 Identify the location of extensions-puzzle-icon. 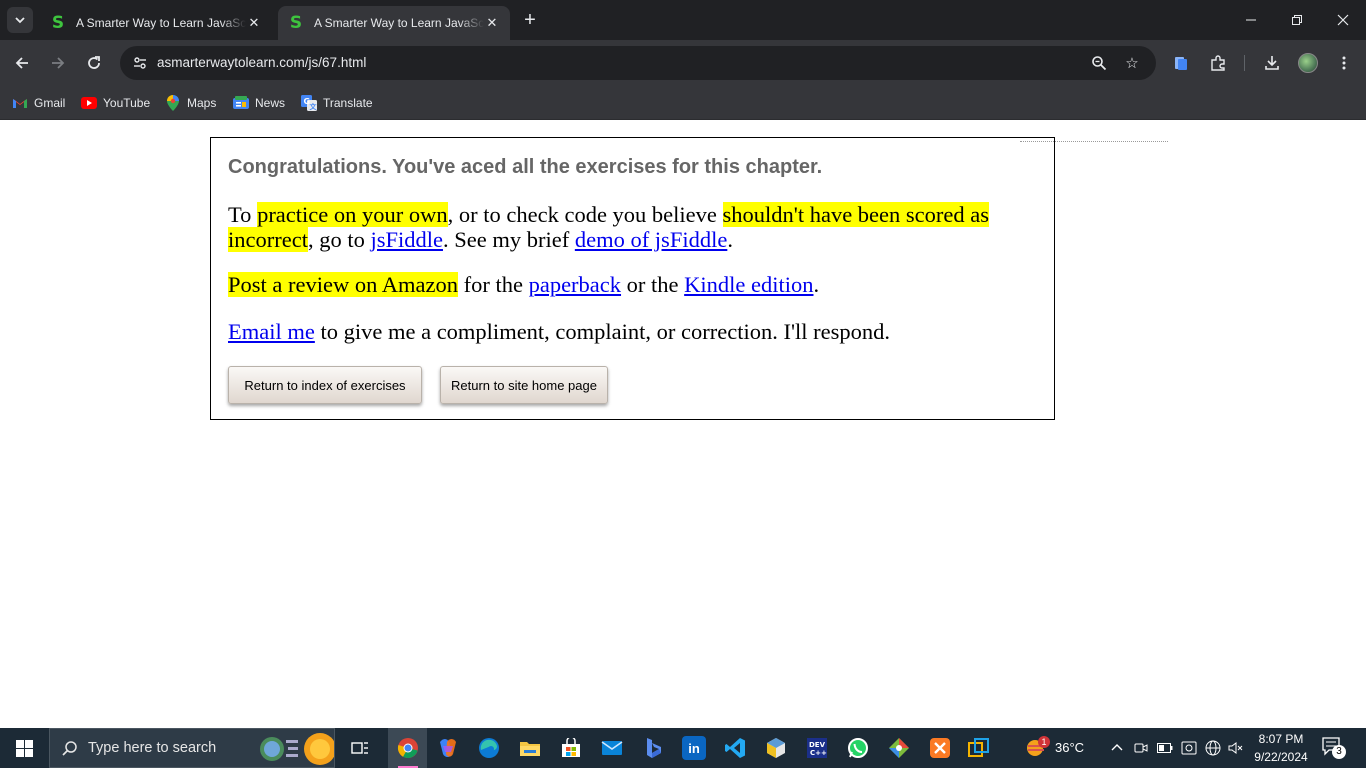
(1218, 63).